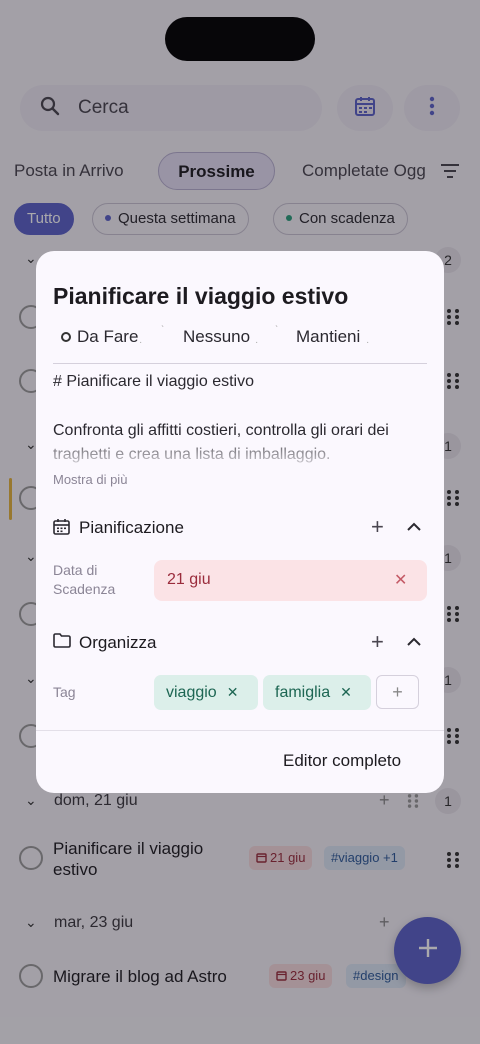  I want to click on status-selector: Da Fare, so click(99, 337).